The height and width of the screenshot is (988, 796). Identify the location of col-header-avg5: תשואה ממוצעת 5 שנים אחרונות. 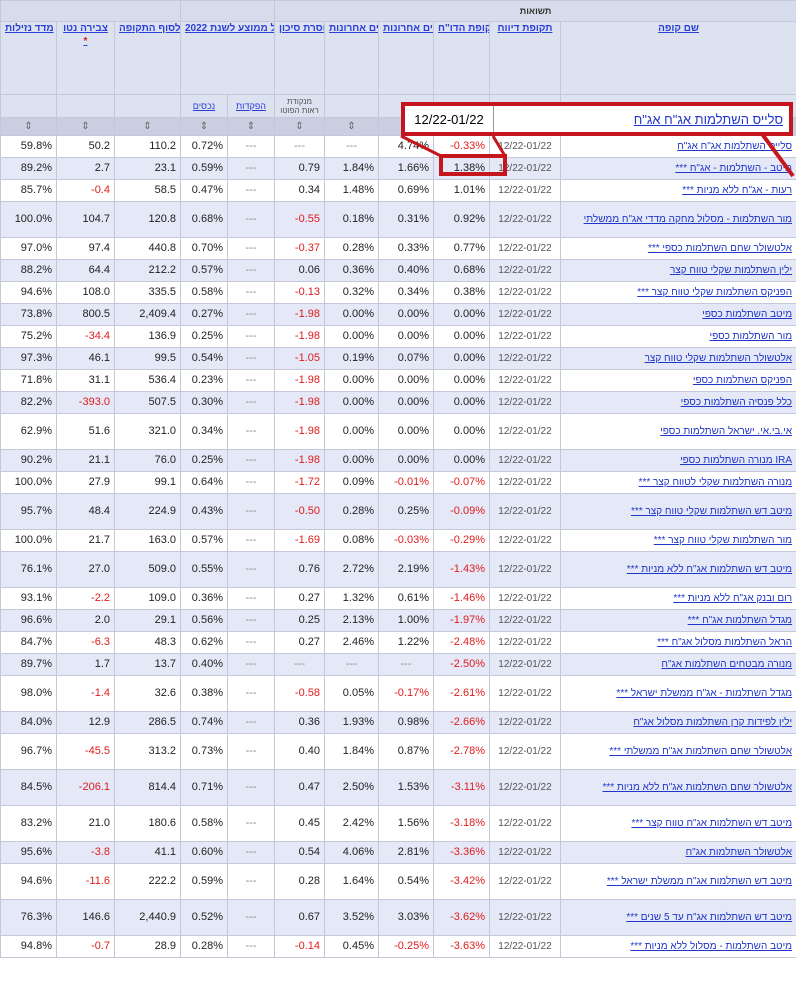
(351, 58).